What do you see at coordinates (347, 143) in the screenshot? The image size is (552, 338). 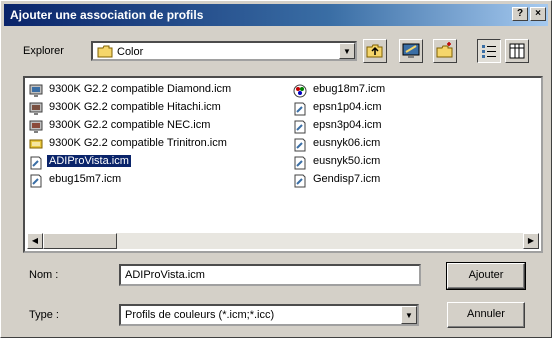 I see `file-name: eusnyk06.icm` at bounding box center [347, 143].